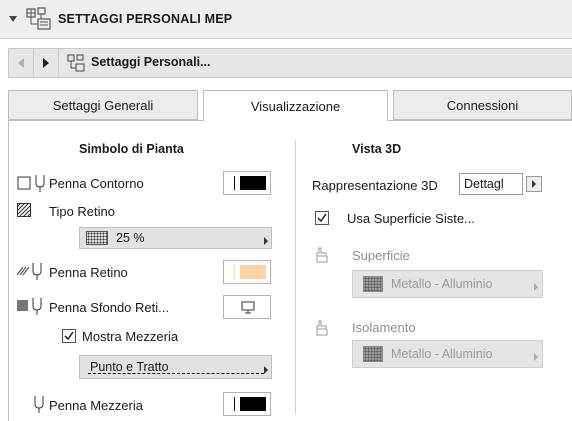  Describe the element at coordinates (96, 405) in the screenshot. I see `centerline-pen-label: Penna Mezzeria` at that location.